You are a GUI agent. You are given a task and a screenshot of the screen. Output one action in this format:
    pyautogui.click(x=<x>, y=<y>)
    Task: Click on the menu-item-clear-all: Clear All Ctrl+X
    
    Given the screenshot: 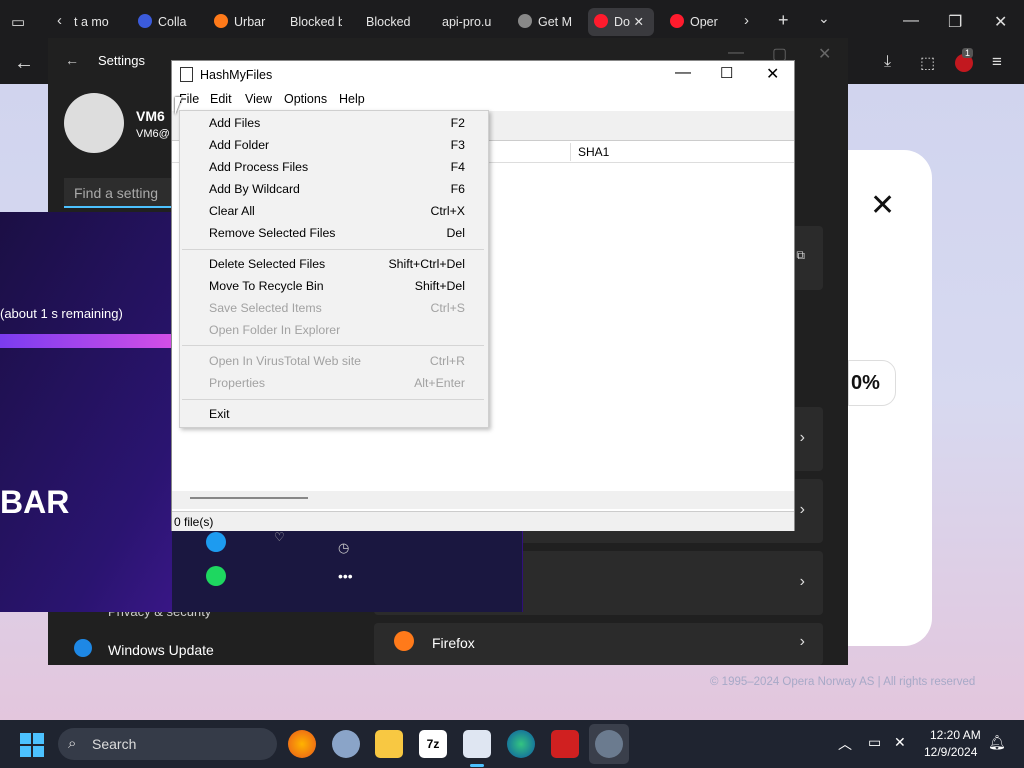 What is the action you would take?
    pyautogui.click(x=337, y=211)
    